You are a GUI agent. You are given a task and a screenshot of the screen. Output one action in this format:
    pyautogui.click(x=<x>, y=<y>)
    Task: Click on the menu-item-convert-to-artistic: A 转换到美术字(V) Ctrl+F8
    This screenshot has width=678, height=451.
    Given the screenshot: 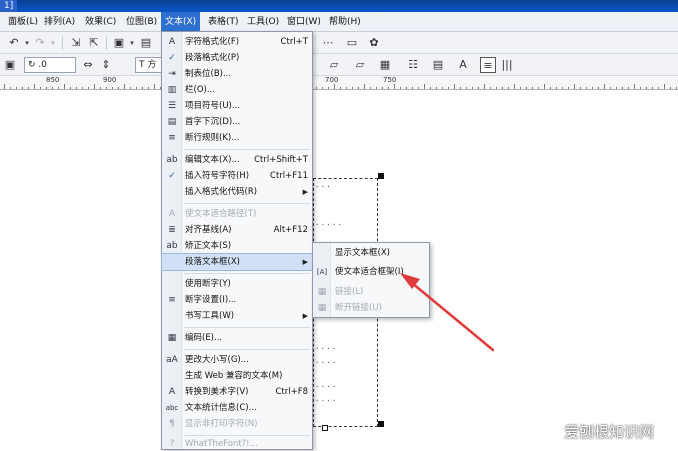 What is the action you would take?
    pyautogui.click(x=237, y=392)
    